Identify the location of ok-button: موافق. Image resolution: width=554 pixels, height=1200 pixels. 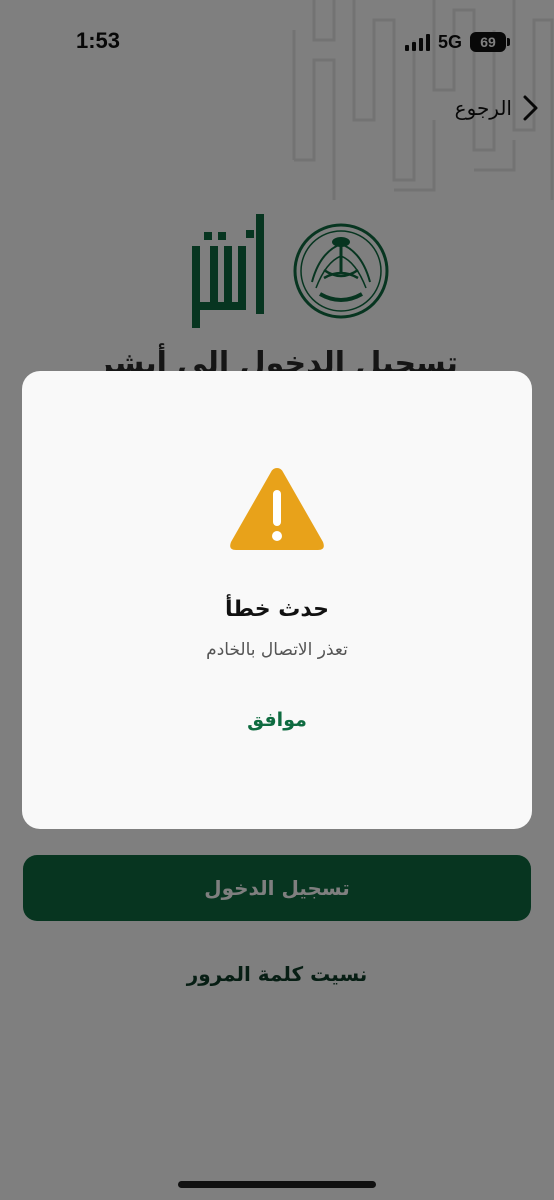
(277, 720).